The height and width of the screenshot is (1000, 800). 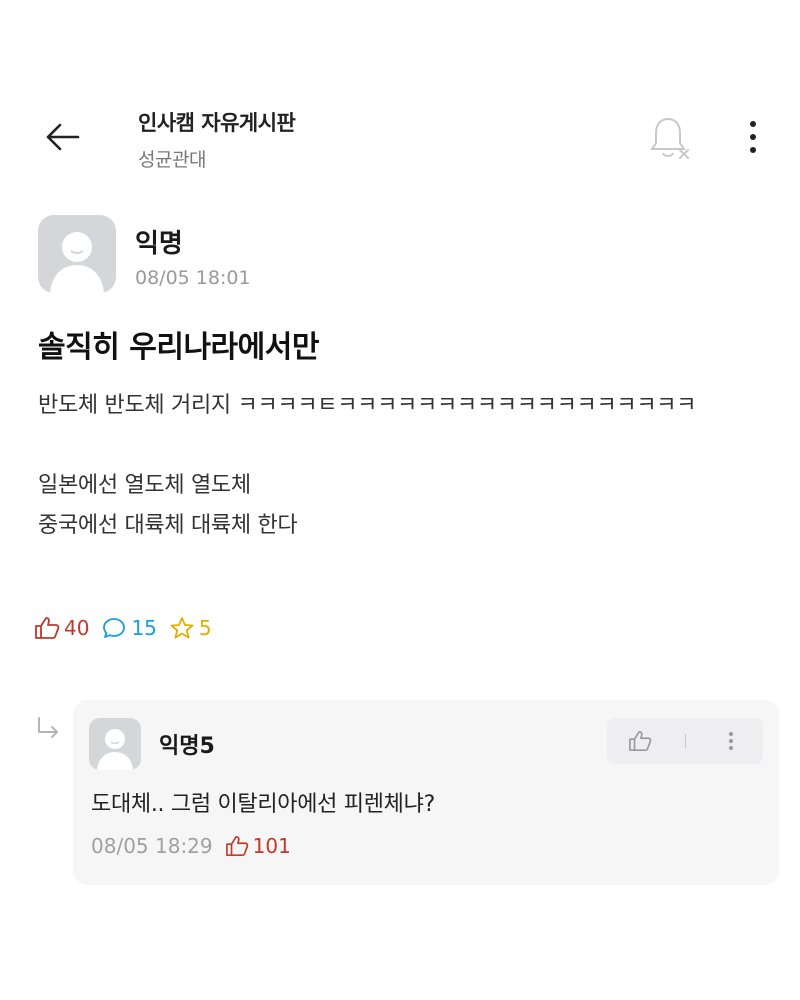 I want to click on board-header: 인사캠 자유게시판 성균관대, so click(x=217, y=139).